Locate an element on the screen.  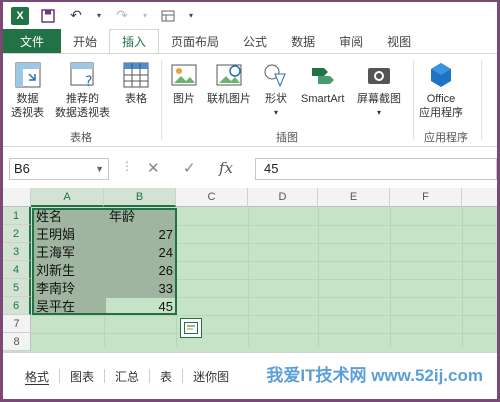
recommended-charts-button: 推 is located at coordinates (492, 83).